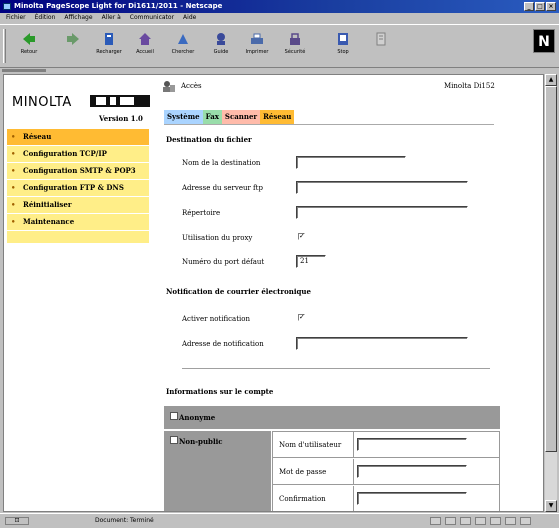  What do you see at coordinates (78, 205) in the screenshot?
I see `nav-item-reset: • Réinitialiser` at bounding box center [78, 205].